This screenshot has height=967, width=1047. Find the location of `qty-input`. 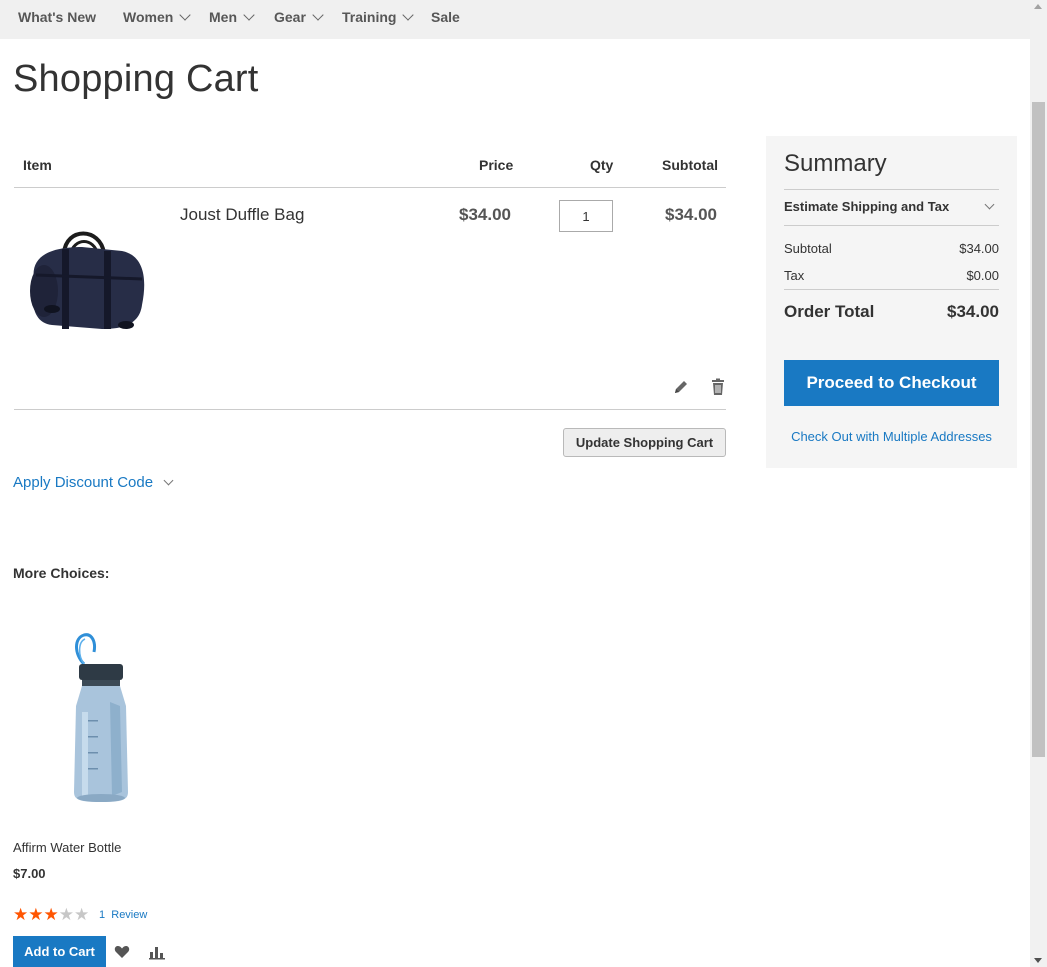

qty-input is located at coordinates (586, 216).